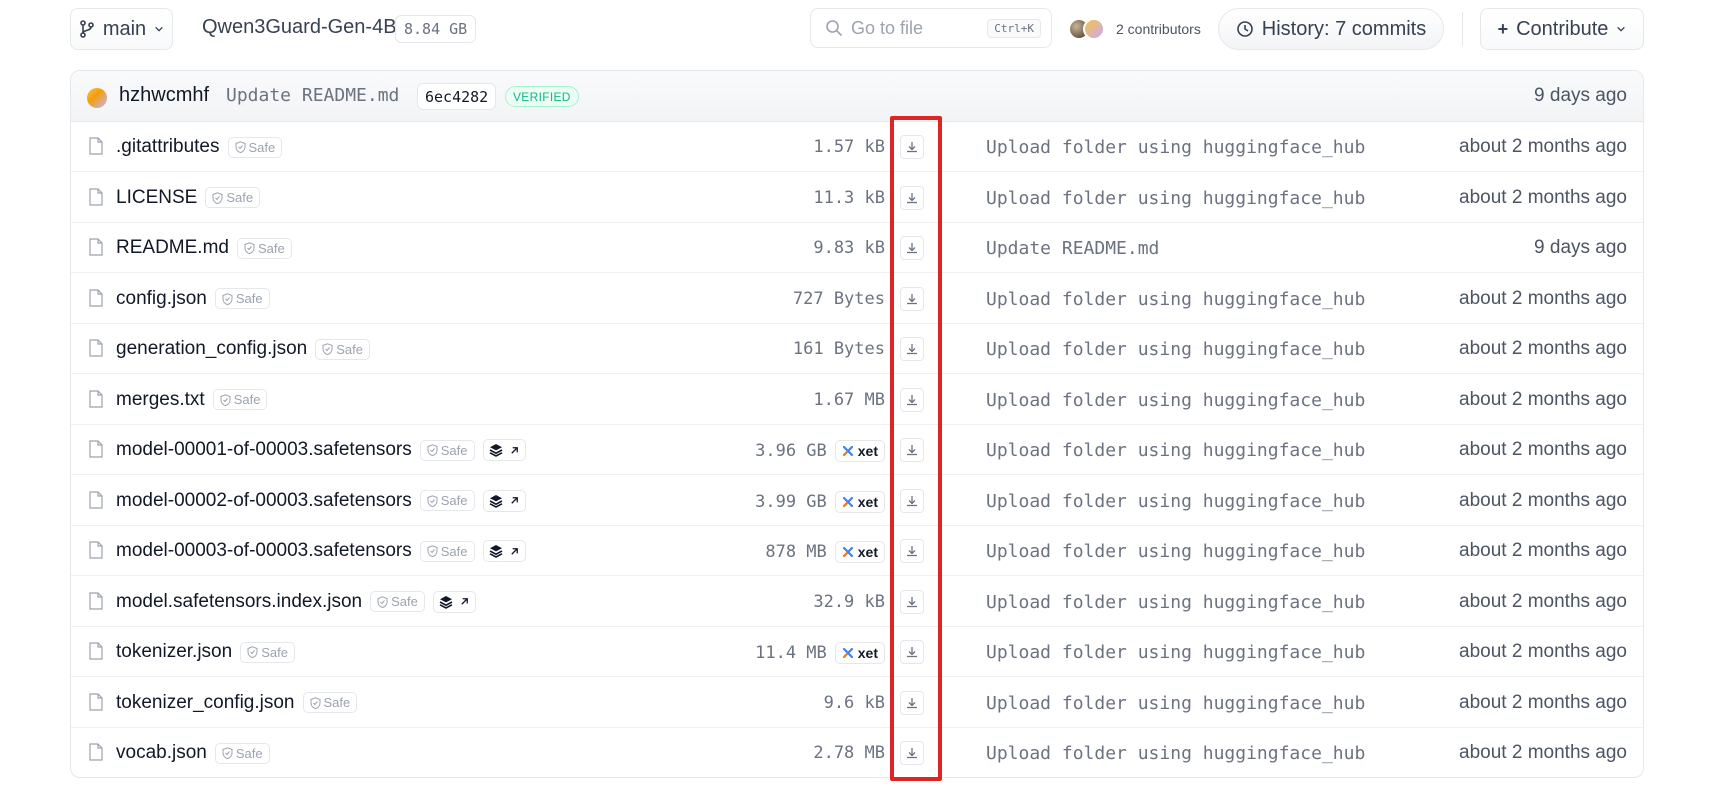  Describe the element at coordinates (299, 27) in the screenshot. I see `repo-name: Qwen3Guard-Gen-4B` at that location.